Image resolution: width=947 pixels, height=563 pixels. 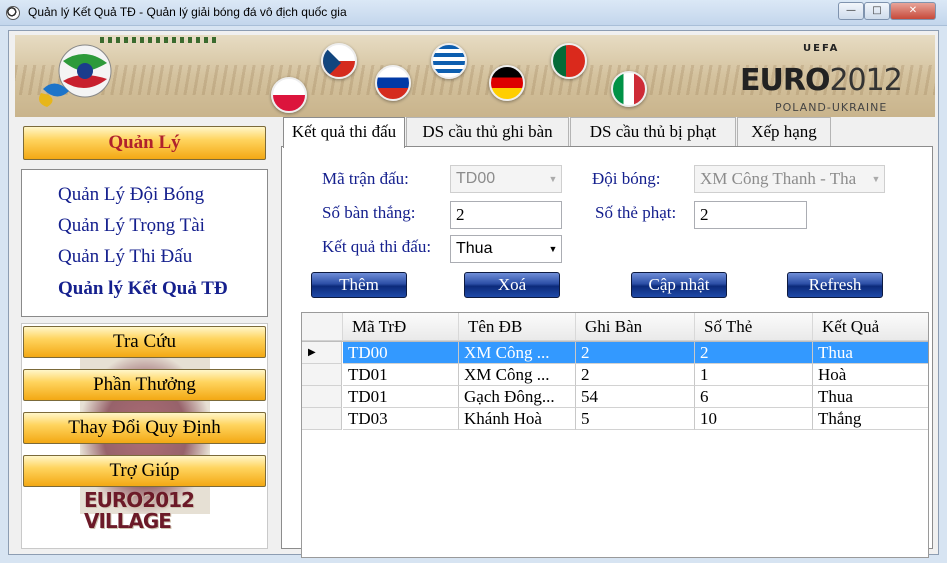 What do you see at coordinates (750, 215) in the screenshot?
I see `cards-input: 2` at bounding box center [750, 215].